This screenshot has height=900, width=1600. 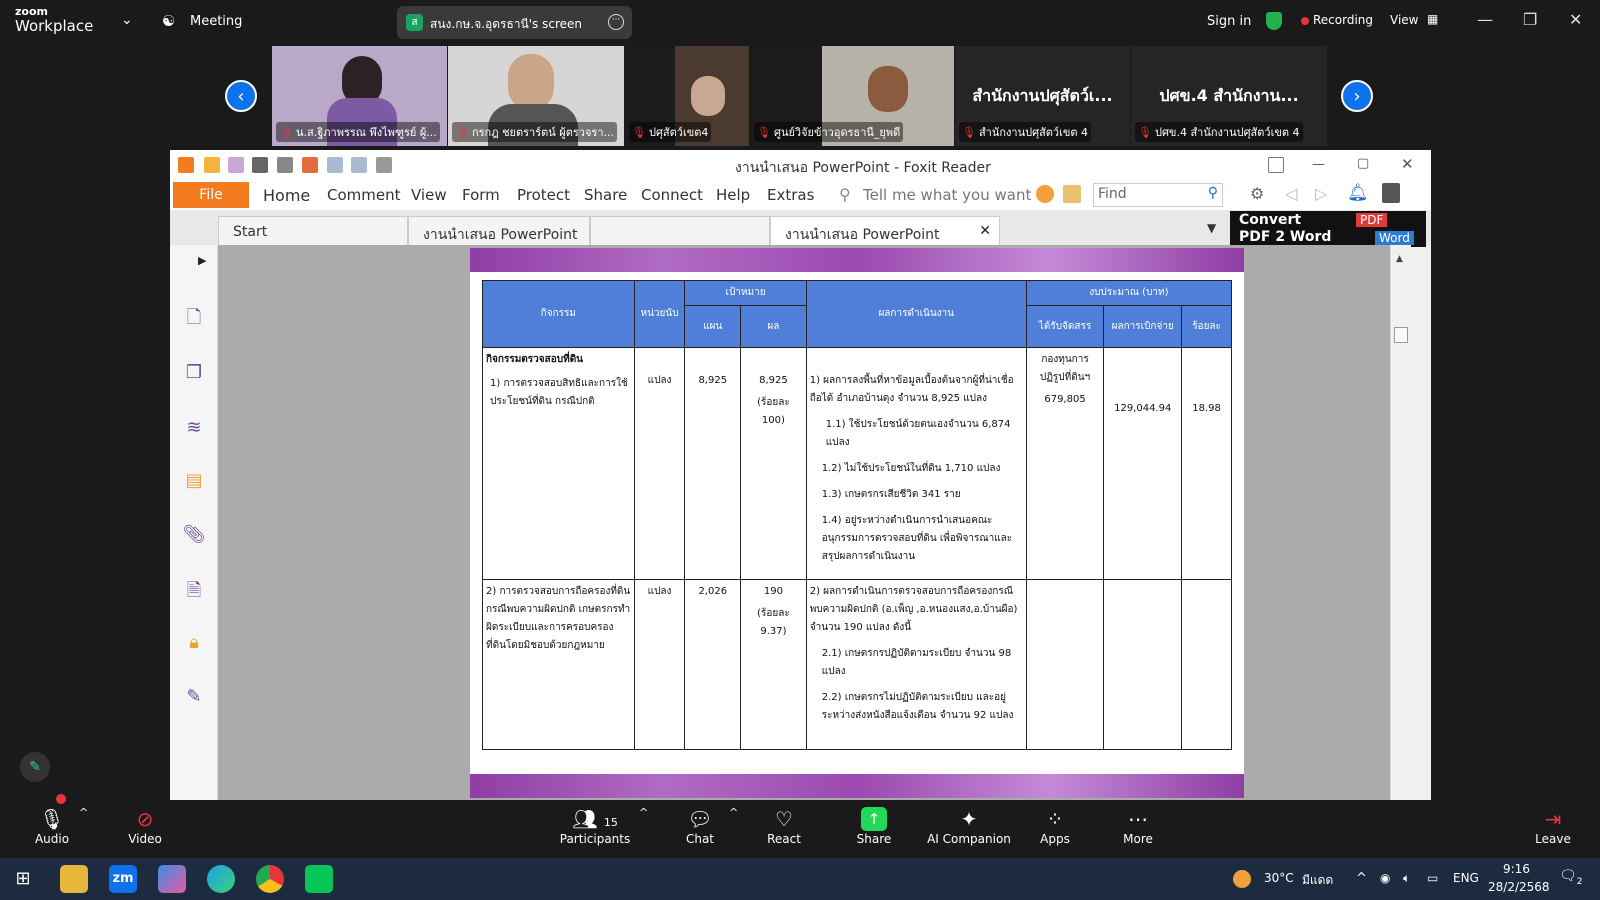 What do you see at coordinates (687, 96) in the screenshot?
I see `participant-tile: 🎙 ปศุสัตว์เขต4` at bounding box center [687, 96].